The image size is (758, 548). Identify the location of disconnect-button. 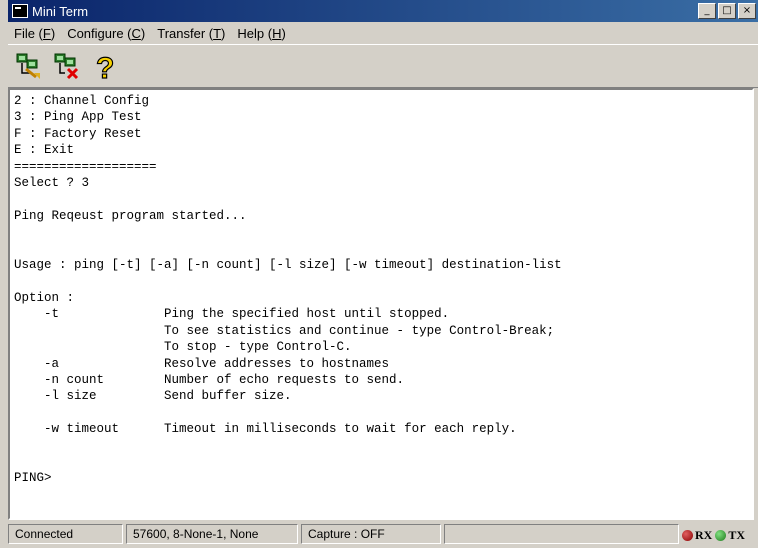
(67, 66).